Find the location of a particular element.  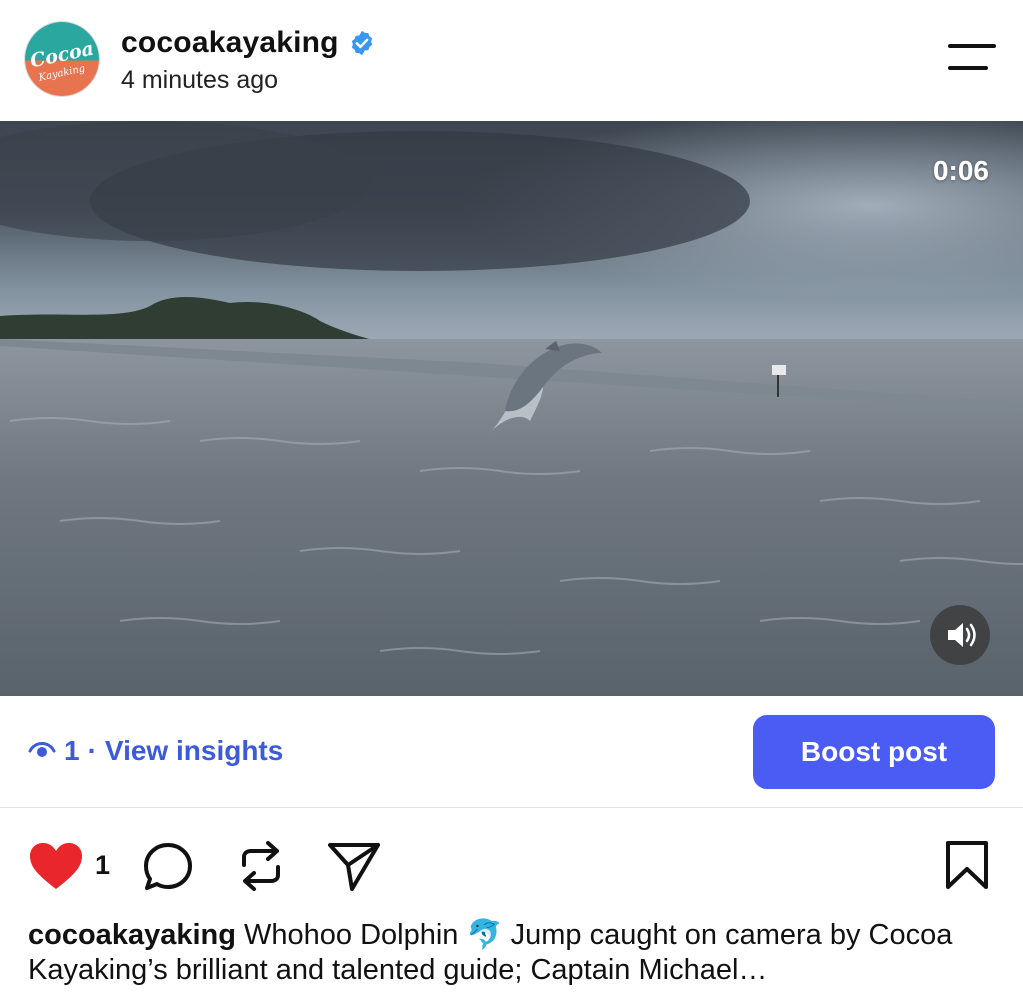

insights-count: 1 is located at coordinates (72, 750).